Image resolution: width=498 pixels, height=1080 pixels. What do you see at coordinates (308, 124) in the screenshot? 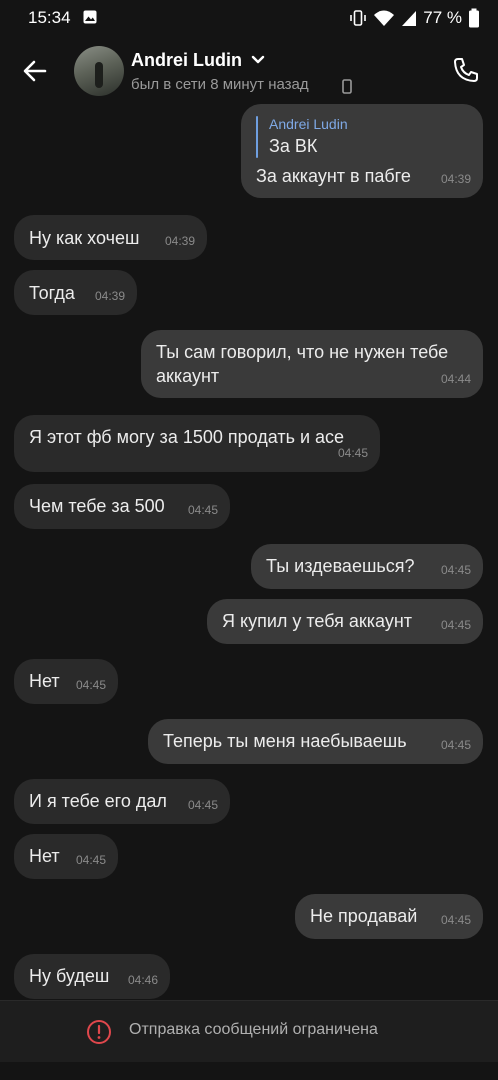
I see `reply-author: Andrei Ludin` at bounding box center [308, 124].